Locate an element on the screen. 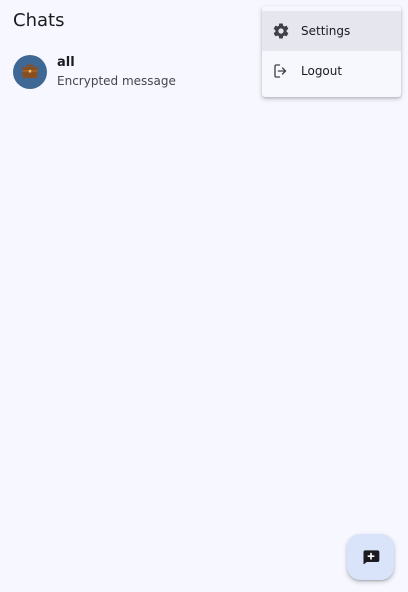 The width and height of the screenshot is (408, 592). chat-preview: Encrypted message is located at coordinates (116, 81).